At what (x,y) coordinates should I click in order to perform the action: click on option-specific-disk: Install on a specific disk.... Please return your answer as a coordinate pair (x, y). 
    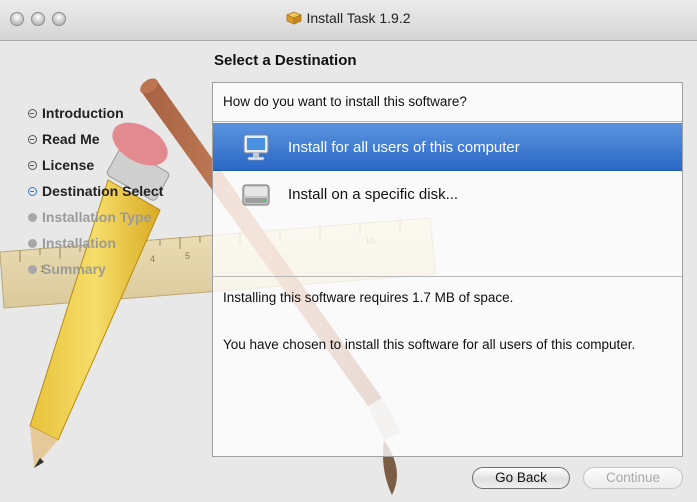
    Looking at the image, I should click on (447, 195).